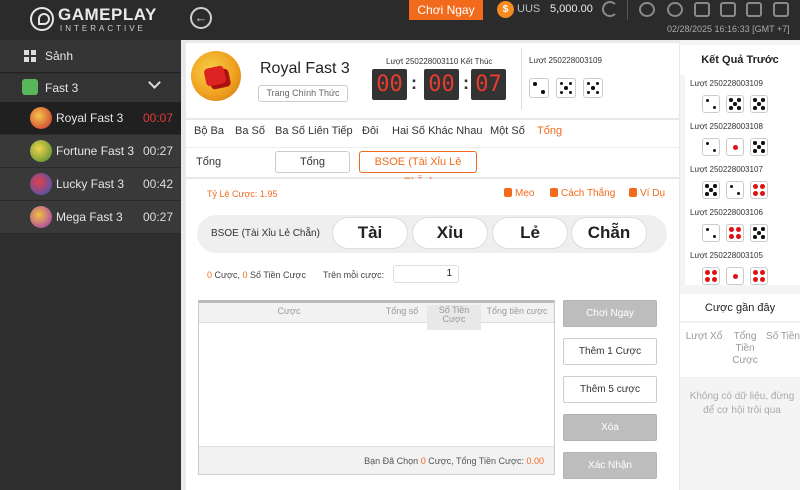 The height and width of the screenshot is (490, 800). I want to click on tab-bo-ba: Bộ Ba, so click(209, 131).